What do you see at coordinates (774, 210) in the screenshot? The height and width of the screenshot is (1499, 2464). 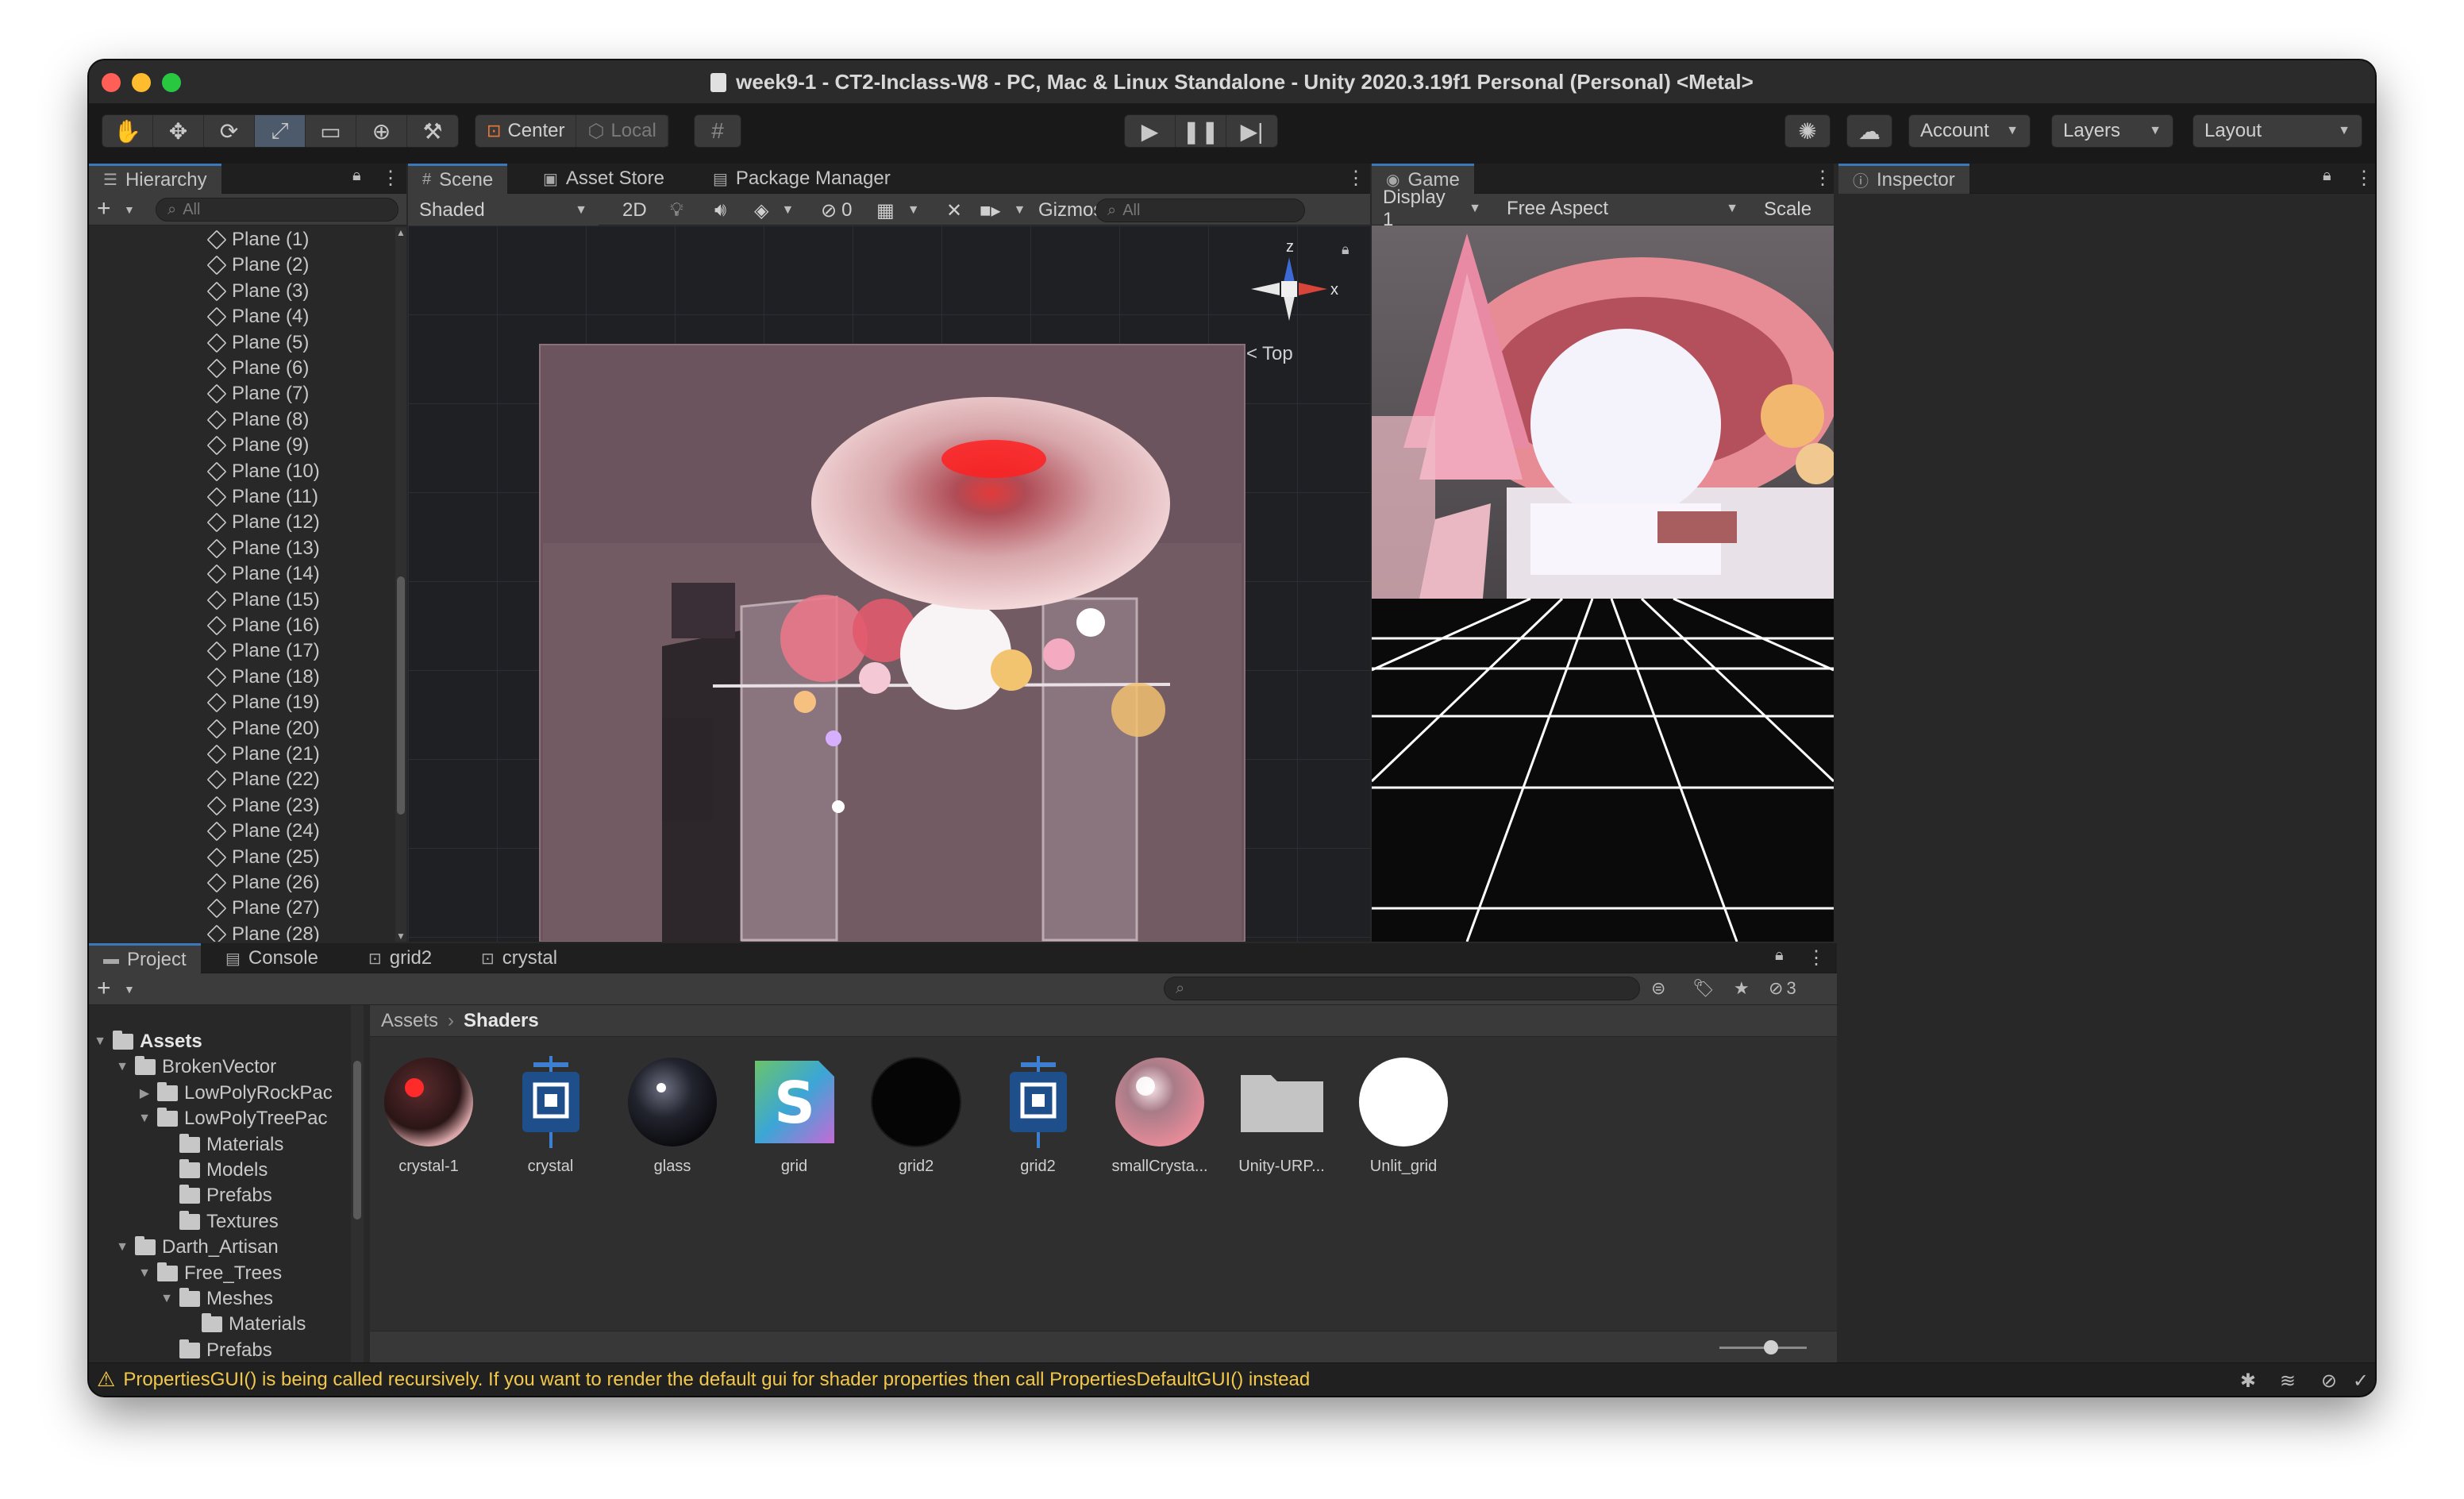 I see `effects-toggle-icon: ◈ ▼` at bounding box center [774, 210].